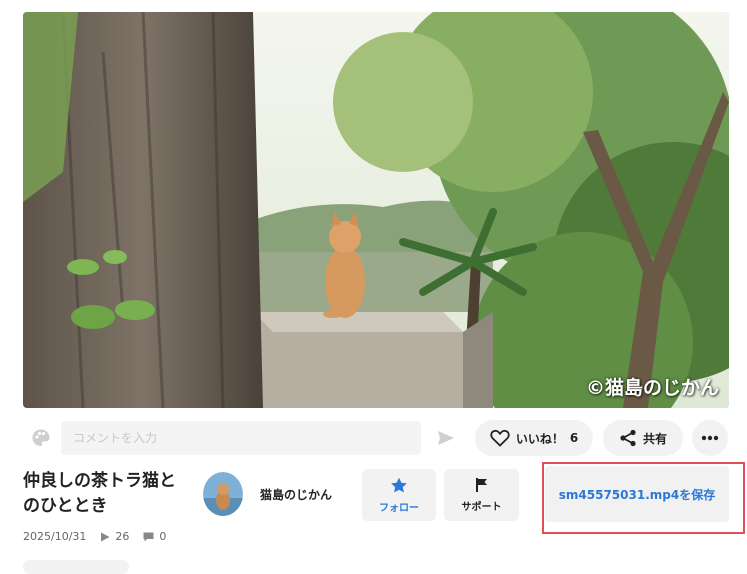 This screenshot has width=747, height=574. I want to click on share-icon, so click(628, 438).